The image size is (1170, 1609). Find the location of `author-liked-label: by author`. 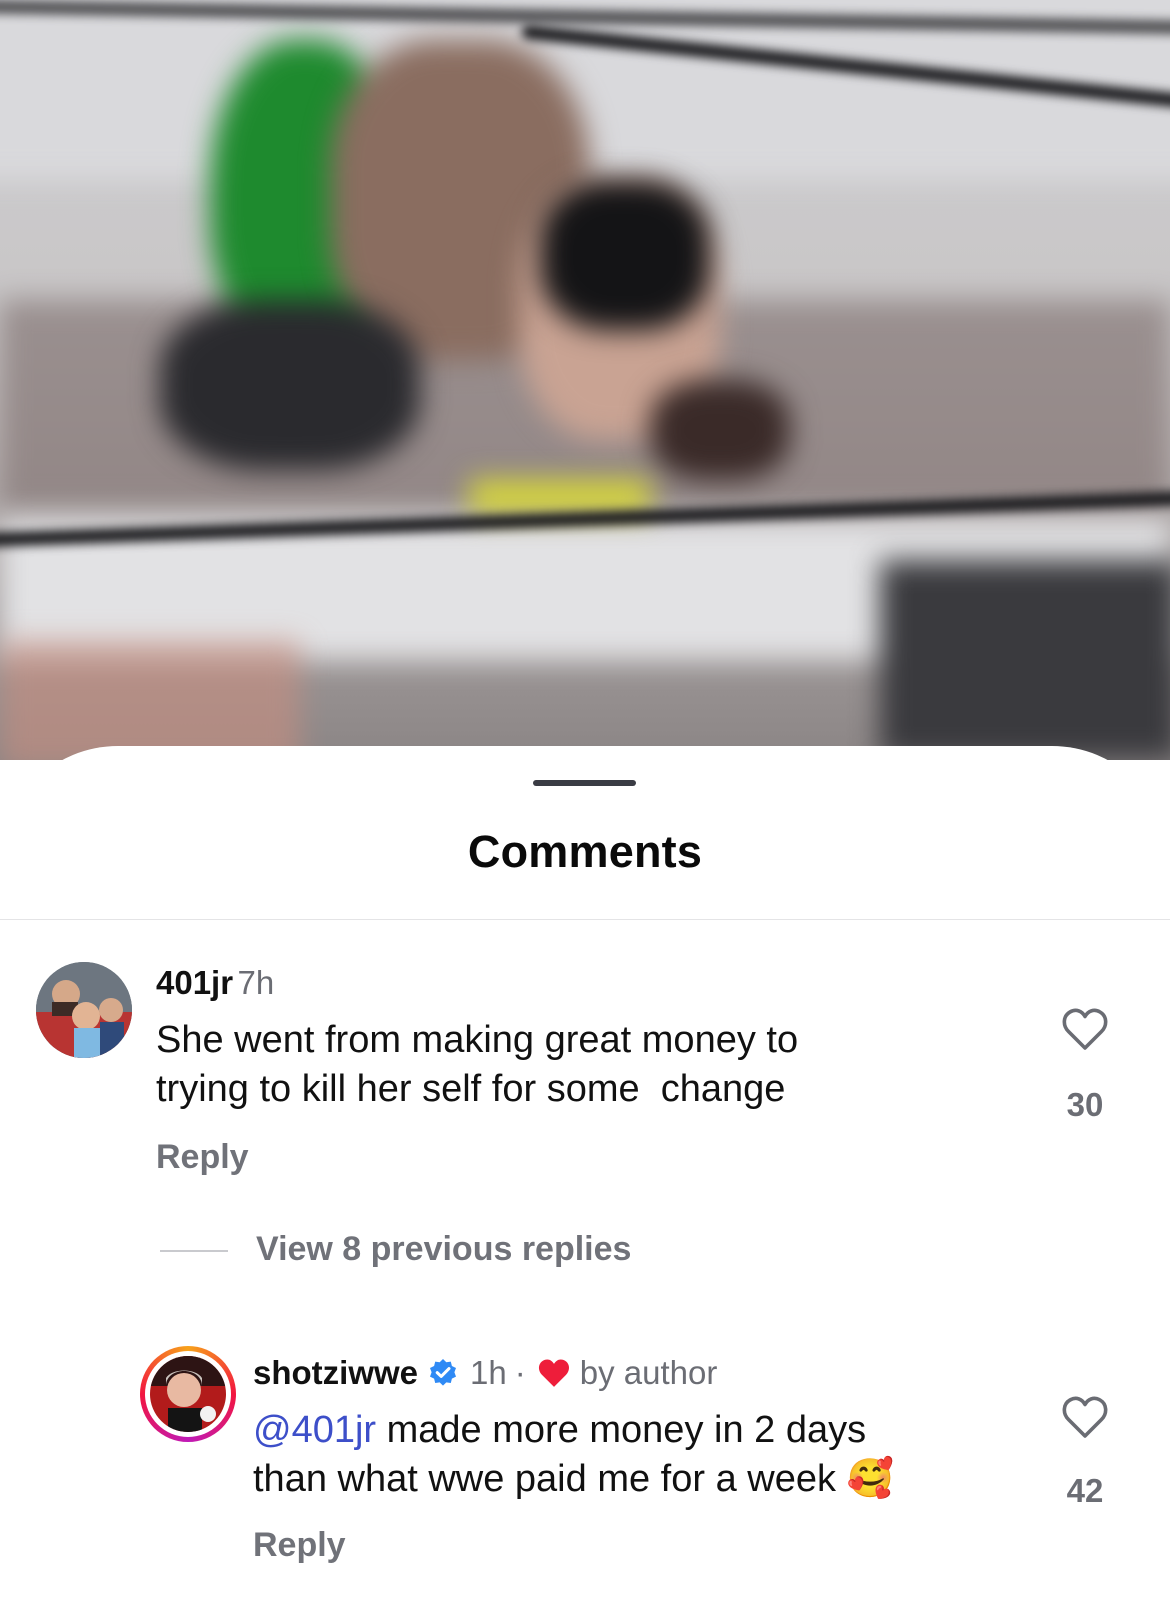

author-liked-label: by author is located at coordinates (648, 1372).